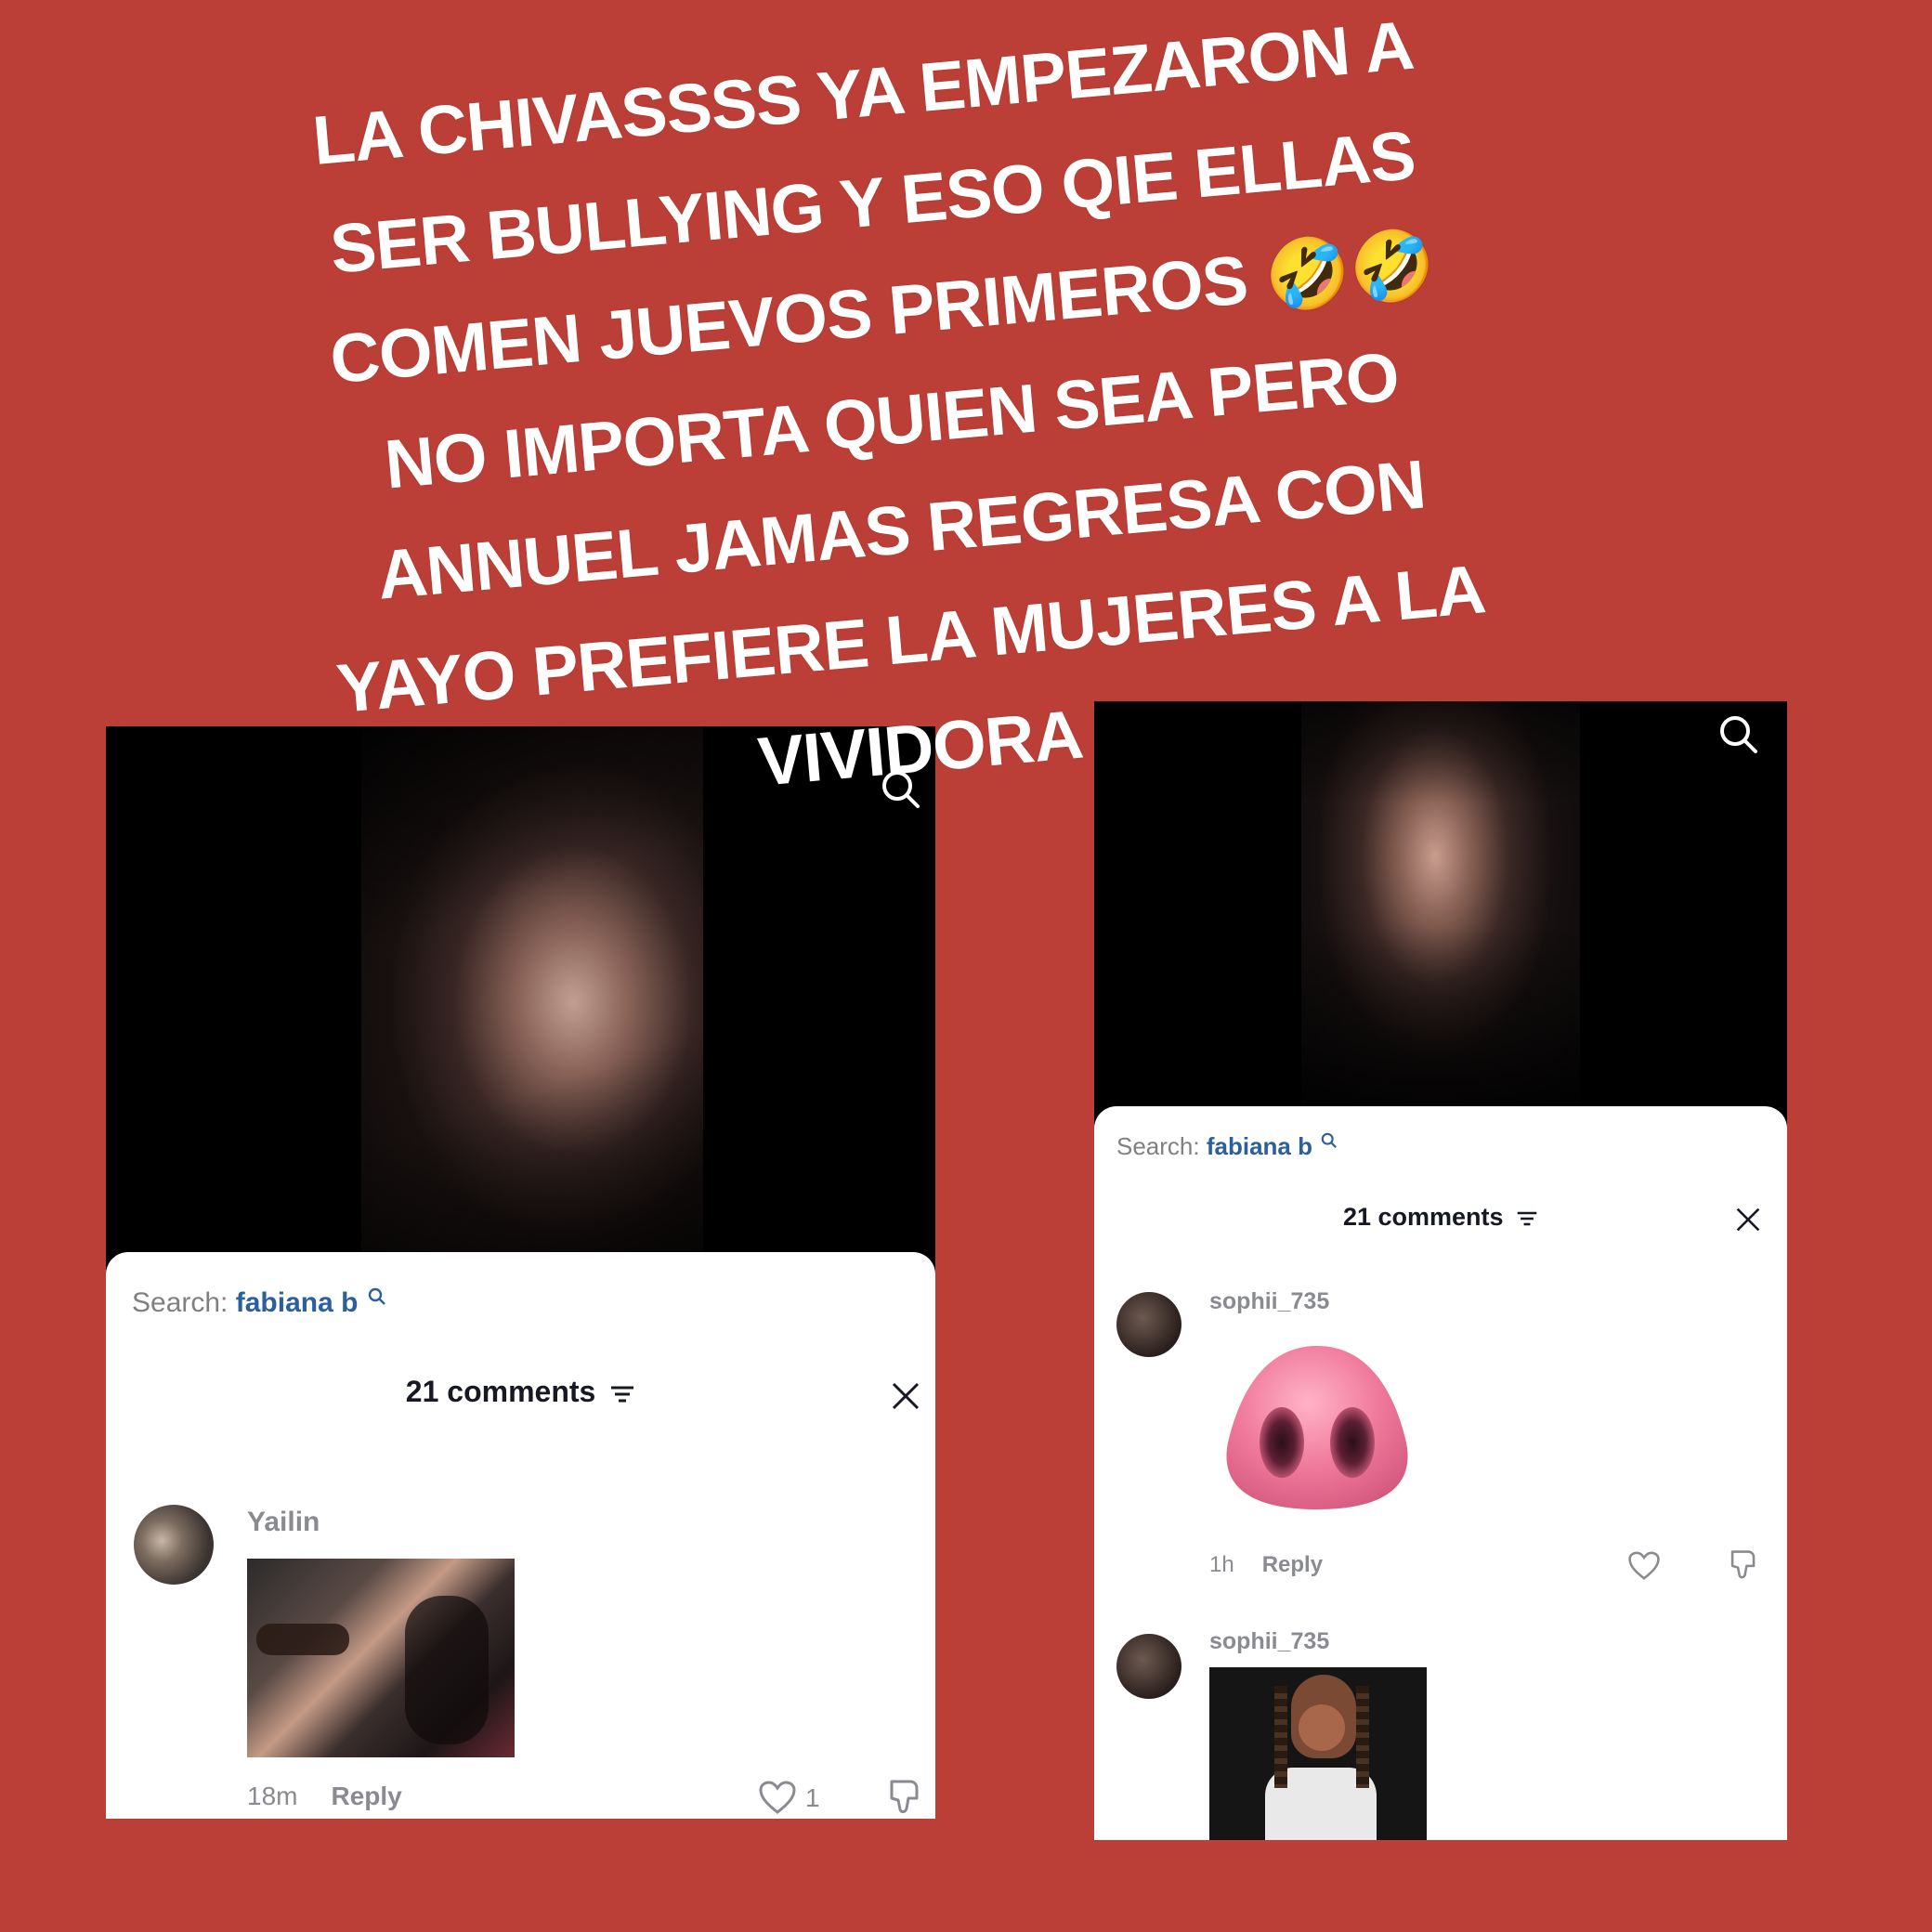 This screenshot has width=1932, height=1932. What do you see at coordinates (1440, 1473) in the screenshot?
I see `comments-sheet: Search: fabiana b 21 comments sophii_735` at bounding box center [1440, 1473].